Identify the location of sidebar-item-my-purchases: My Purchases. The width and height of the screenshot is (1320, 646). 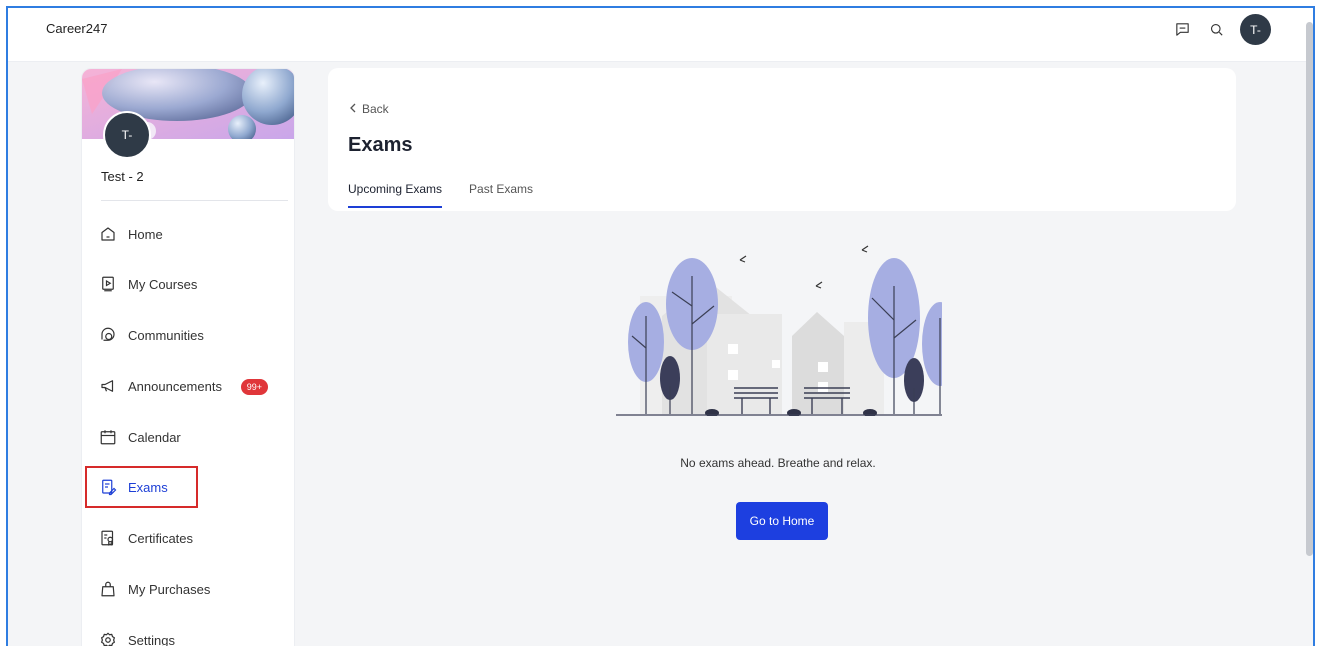
(189, 589).